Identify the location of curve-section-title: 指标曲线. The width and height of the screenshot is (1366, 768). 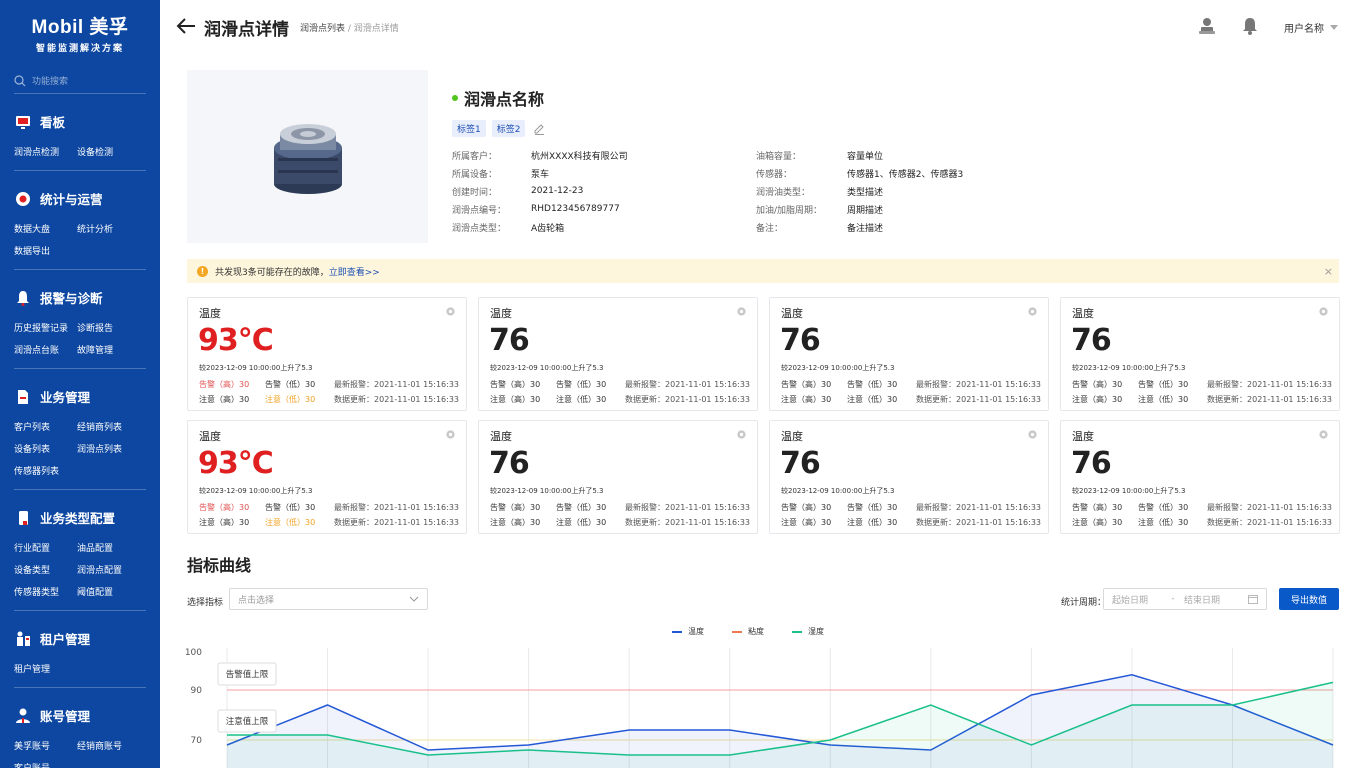
(219, 565).